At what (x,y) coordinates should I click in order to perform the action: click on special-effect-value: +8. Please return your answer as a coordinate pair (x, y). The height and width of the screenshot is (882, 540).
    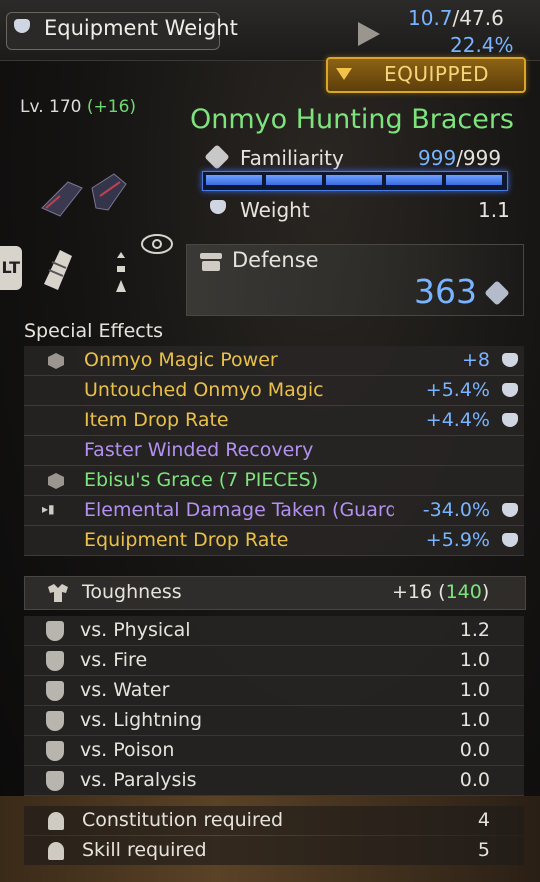
    Looking at the image, I should click on (475, 360).